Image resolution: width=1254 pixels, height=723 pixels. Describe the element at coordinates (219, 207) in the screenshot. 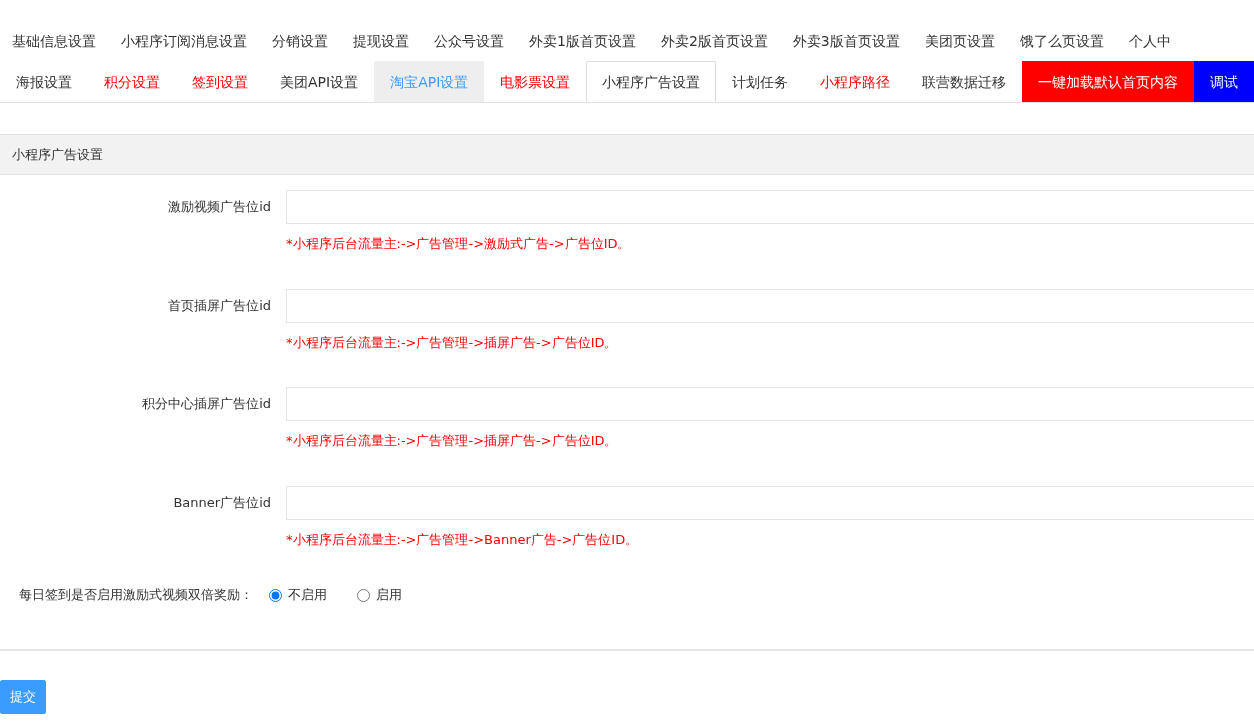

I see `field-label: 激励视频广告位id` at that location.